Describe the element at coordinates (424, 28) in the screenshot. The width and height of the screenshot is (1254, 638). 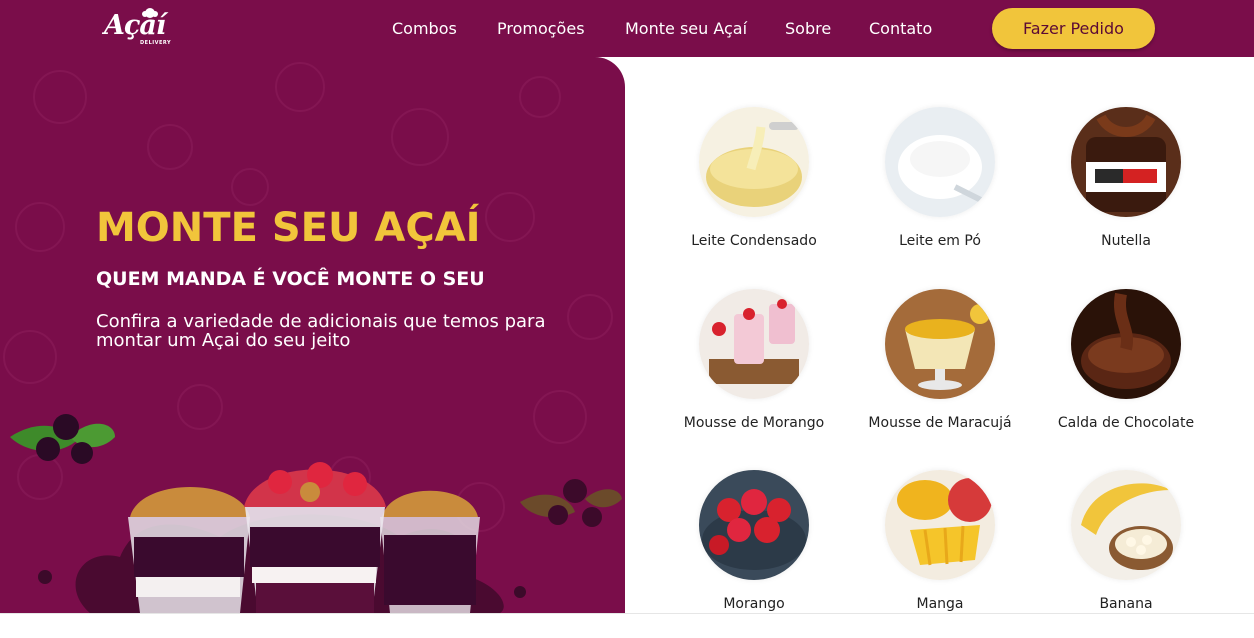
I see `nav-link-combos: Combos` at that location.